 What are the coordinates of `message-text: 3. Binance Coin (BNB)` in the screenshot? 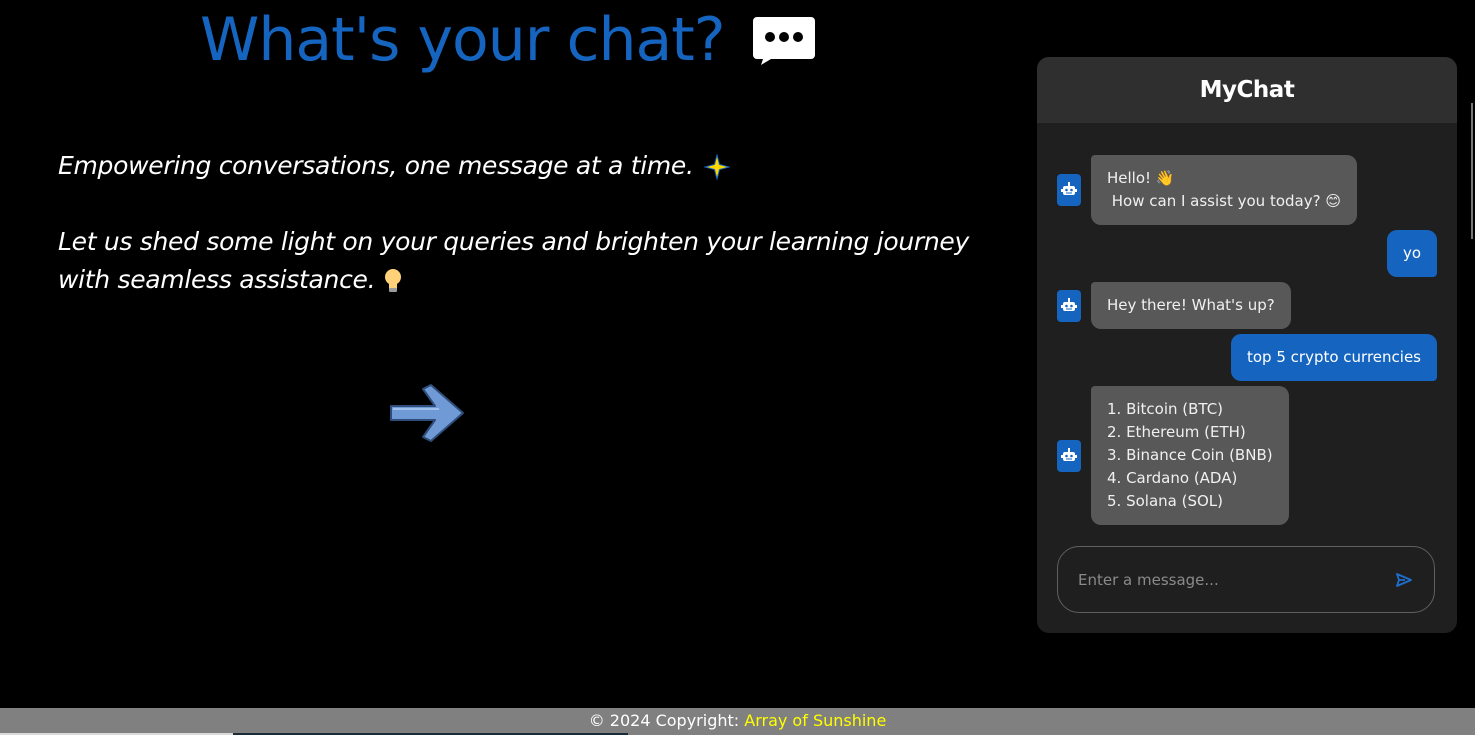 It's located at (1190, 455).